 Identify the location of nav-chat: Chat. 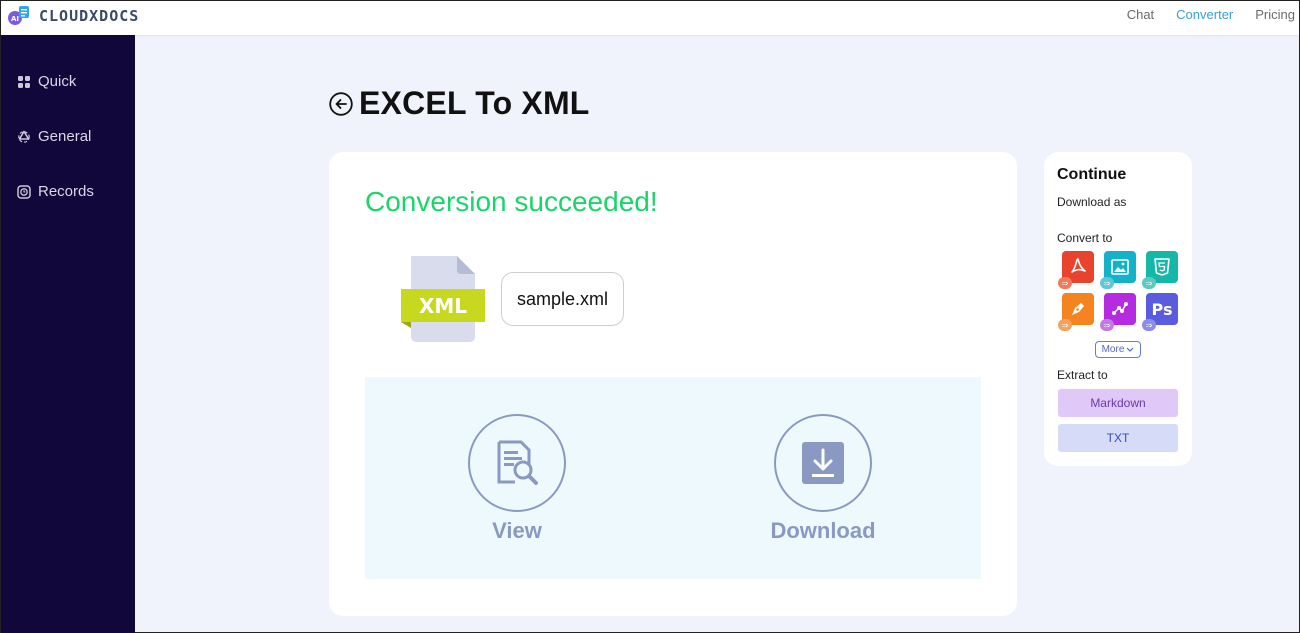
(1140, 14).